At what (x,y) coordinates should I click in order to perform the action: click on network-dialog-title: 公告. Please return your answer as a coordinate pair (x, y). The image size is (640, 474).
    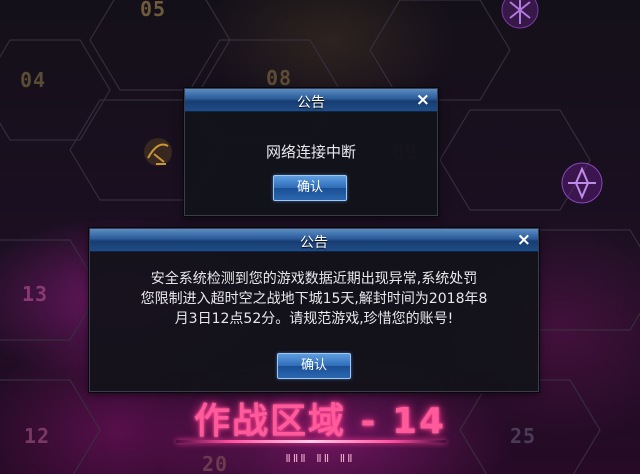
    Looking at the image, I should click on (311, 103).